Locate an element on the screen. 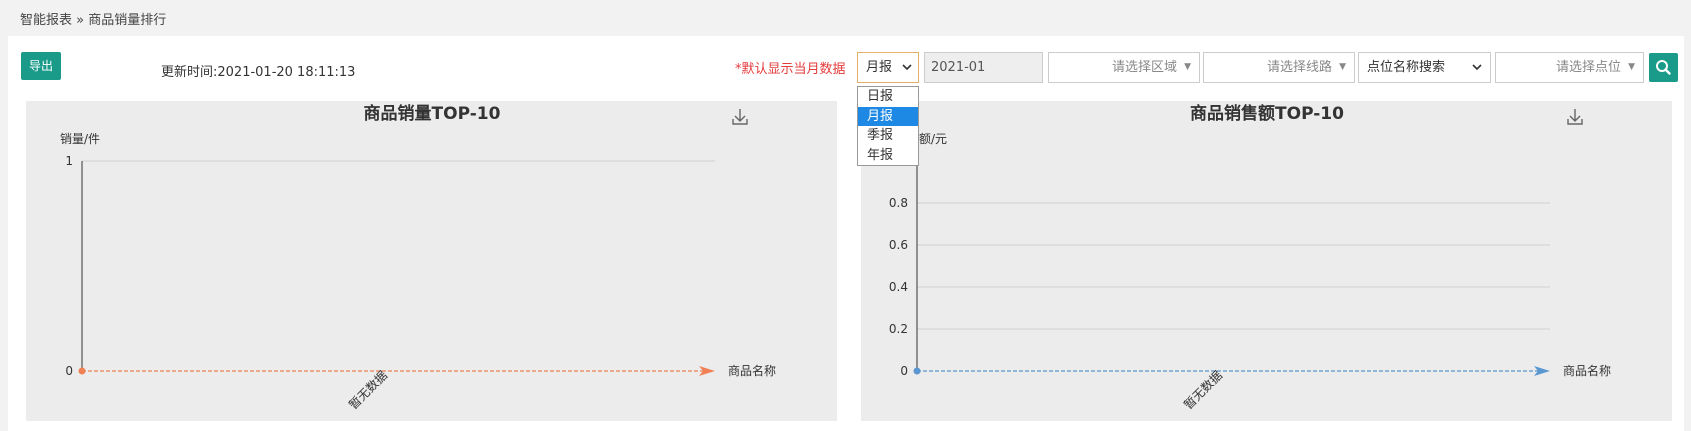 This screenshot has height=431, width=1691. default-month-note: *默认显示当月数据 is located at coordinates (790, 69).